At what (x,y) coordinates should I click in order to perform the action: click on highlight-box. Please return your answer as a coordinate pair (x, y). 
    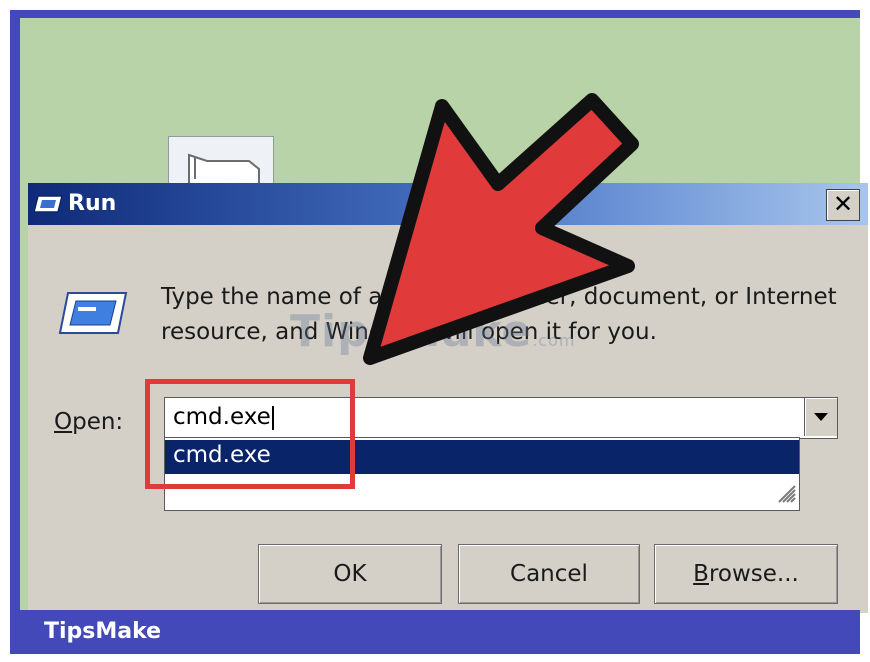
    Looking at the image, I should click on (250, 434).